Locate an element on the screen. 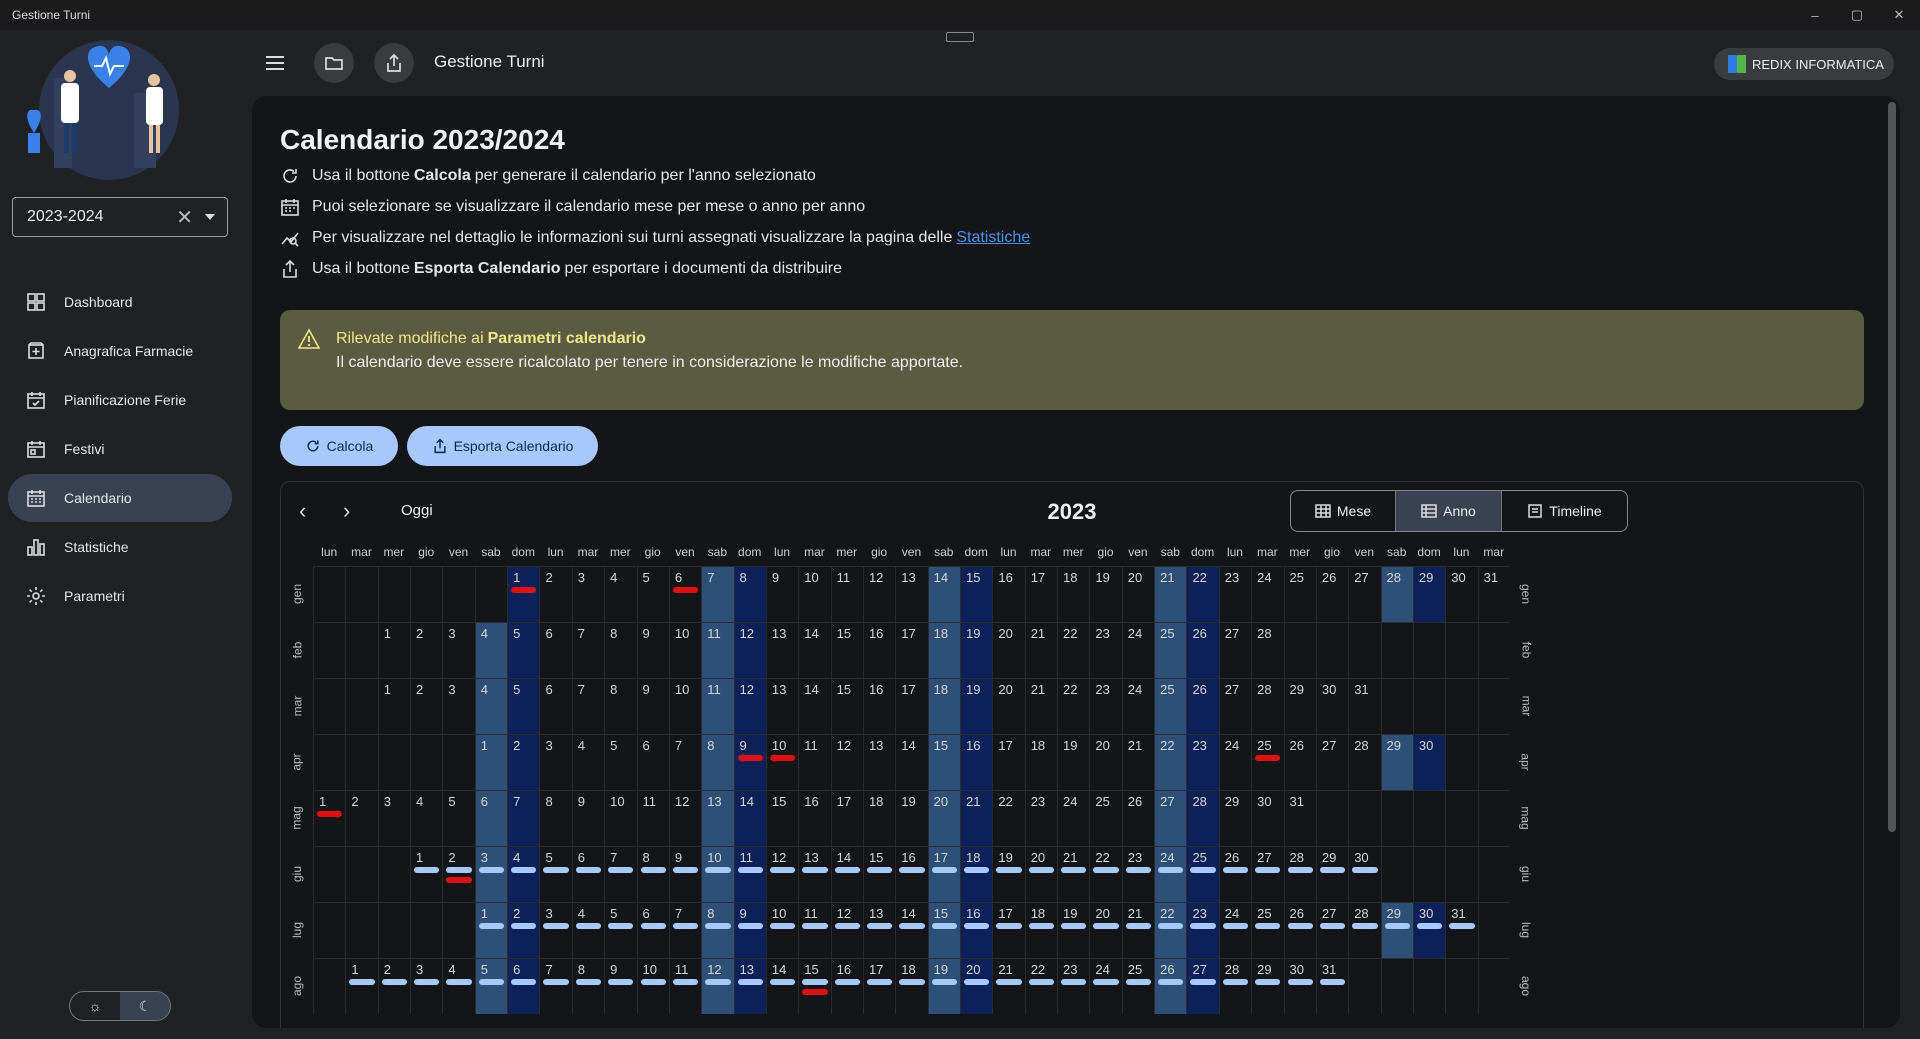 The width and height of the screenshot is (1920, 1039). calendar-day-cell: 21 is located at coordinates (976, 818).